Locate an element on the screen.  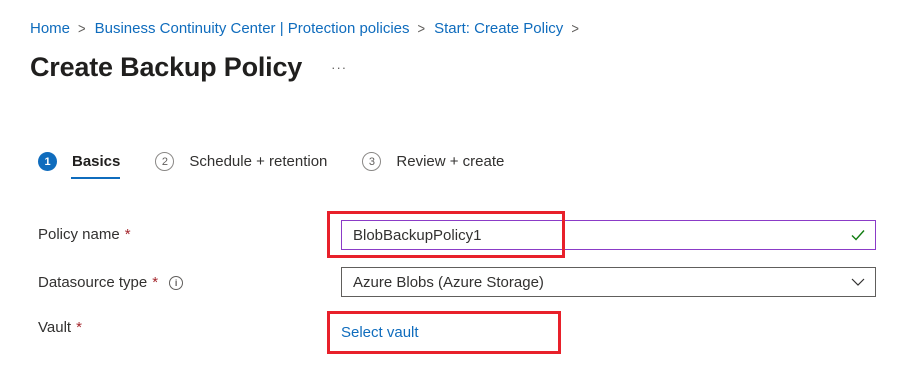
more-horizontal-icon: ··· is located at coordinates (339, 67).